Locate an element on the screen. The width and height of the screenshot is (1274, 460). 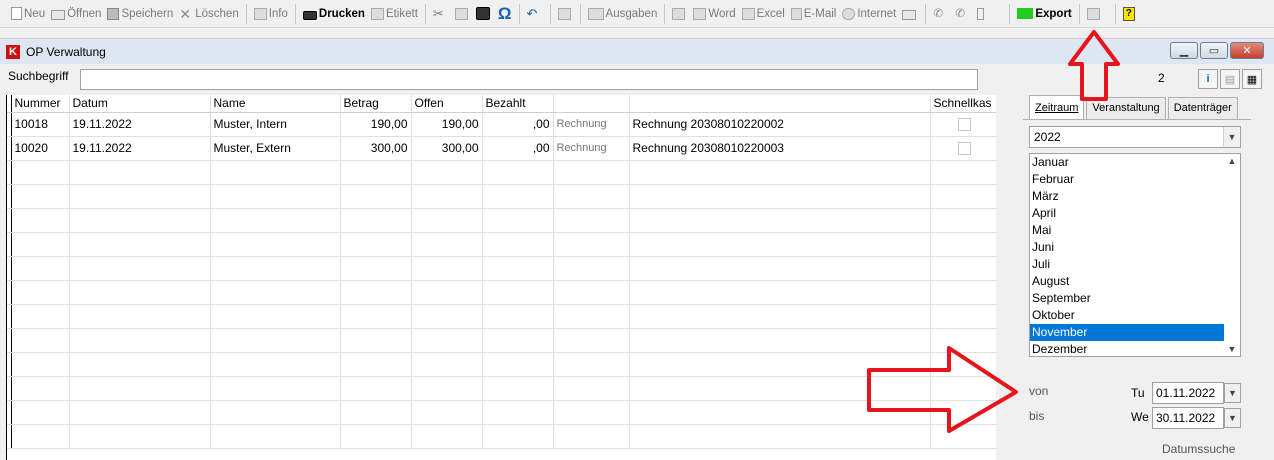
von-weekday: Tu is located at coordinates (1138, 393).